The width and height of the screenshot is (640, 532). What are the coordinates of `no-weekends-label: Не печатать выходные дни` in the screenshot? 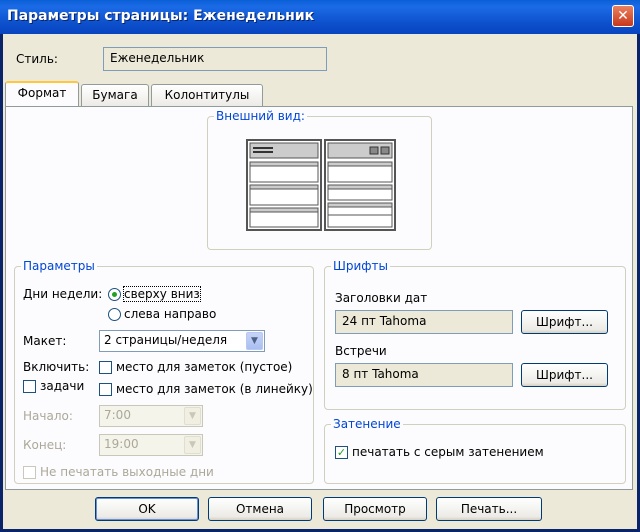 It's located at (127, 472).